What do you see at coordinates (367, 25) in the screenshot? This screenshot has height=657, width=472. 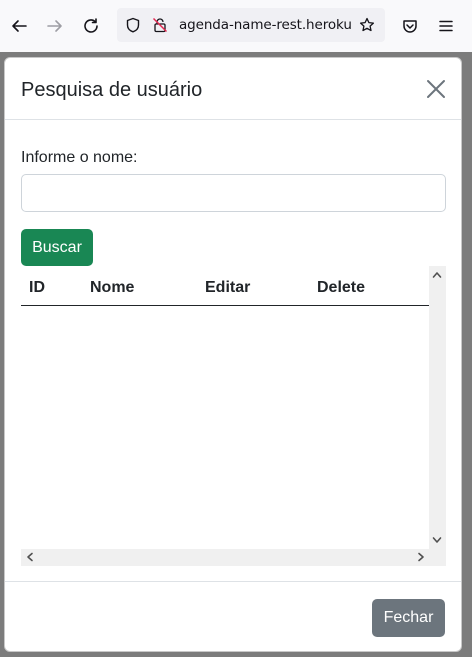 I see `star-icon` at bounding box center [367, 25].